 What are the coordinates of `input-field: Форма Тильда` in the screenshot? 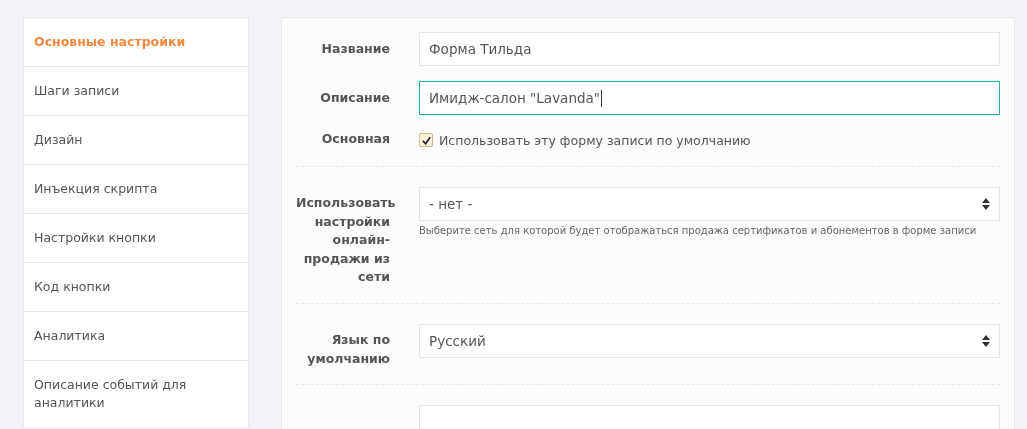 It's located at (709, 49).